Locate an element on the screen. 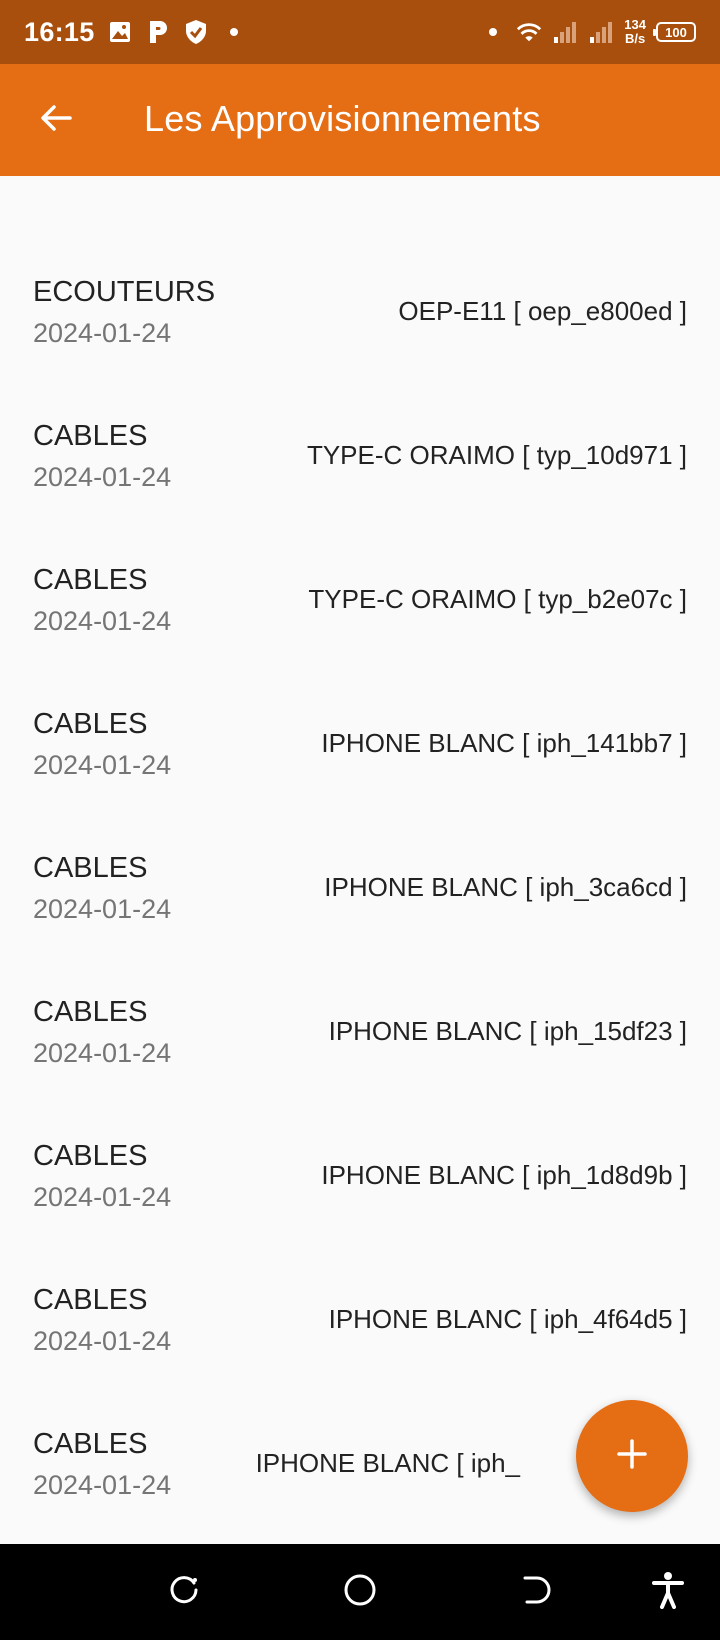  arrow-left-icon is located at coordinates (56, 120).